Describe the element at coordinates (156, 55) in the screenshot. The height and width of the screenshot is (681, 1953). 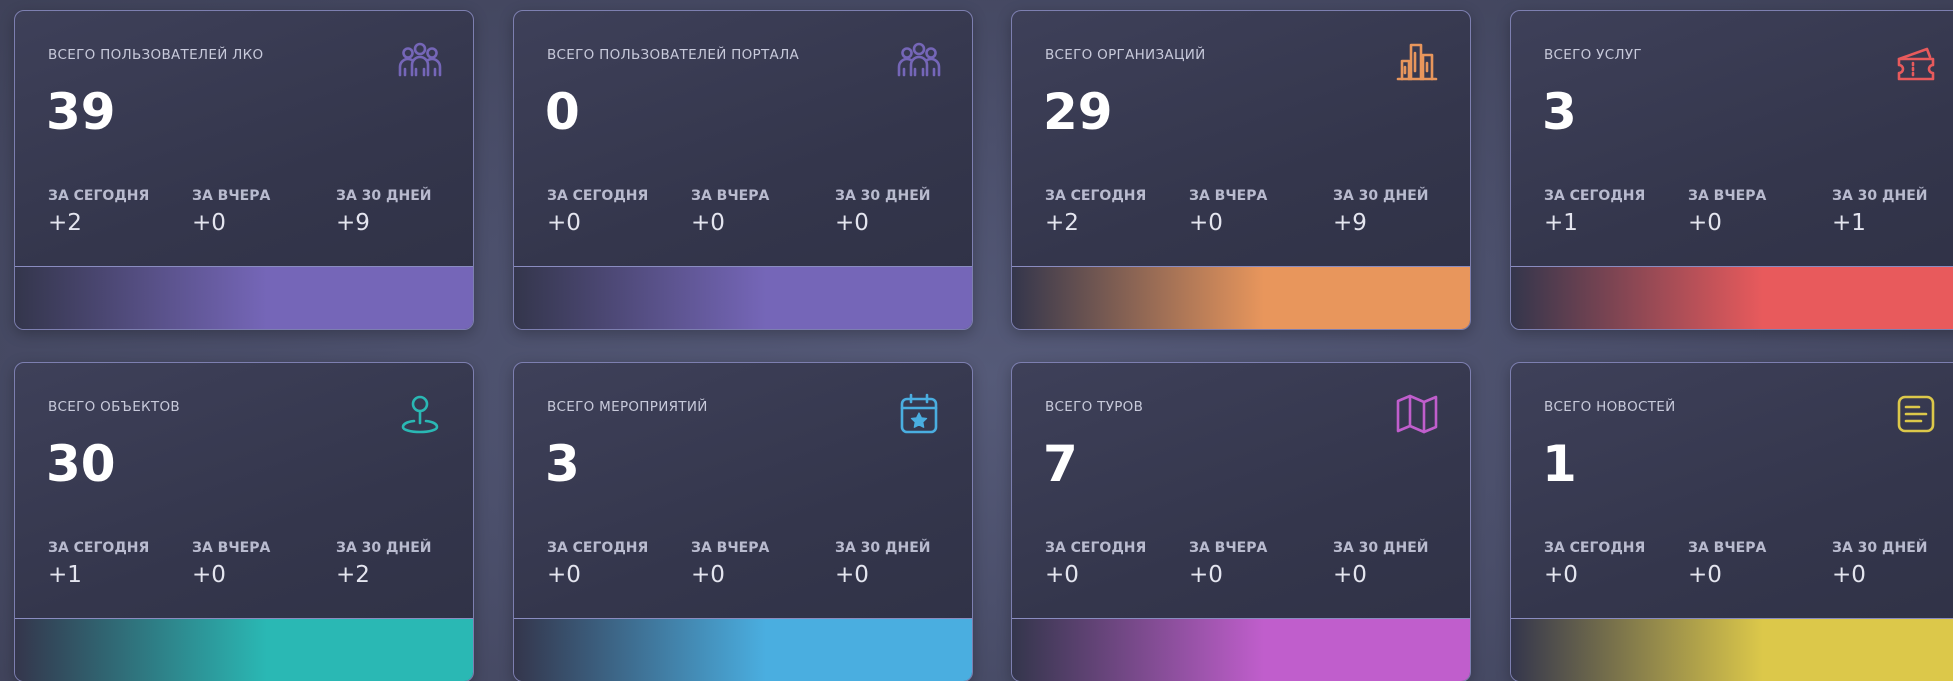
I see `stat-card-title: ВСЕГО ПОЛЬЗОВАТЕЛЕЙ ЛКО` at that location.